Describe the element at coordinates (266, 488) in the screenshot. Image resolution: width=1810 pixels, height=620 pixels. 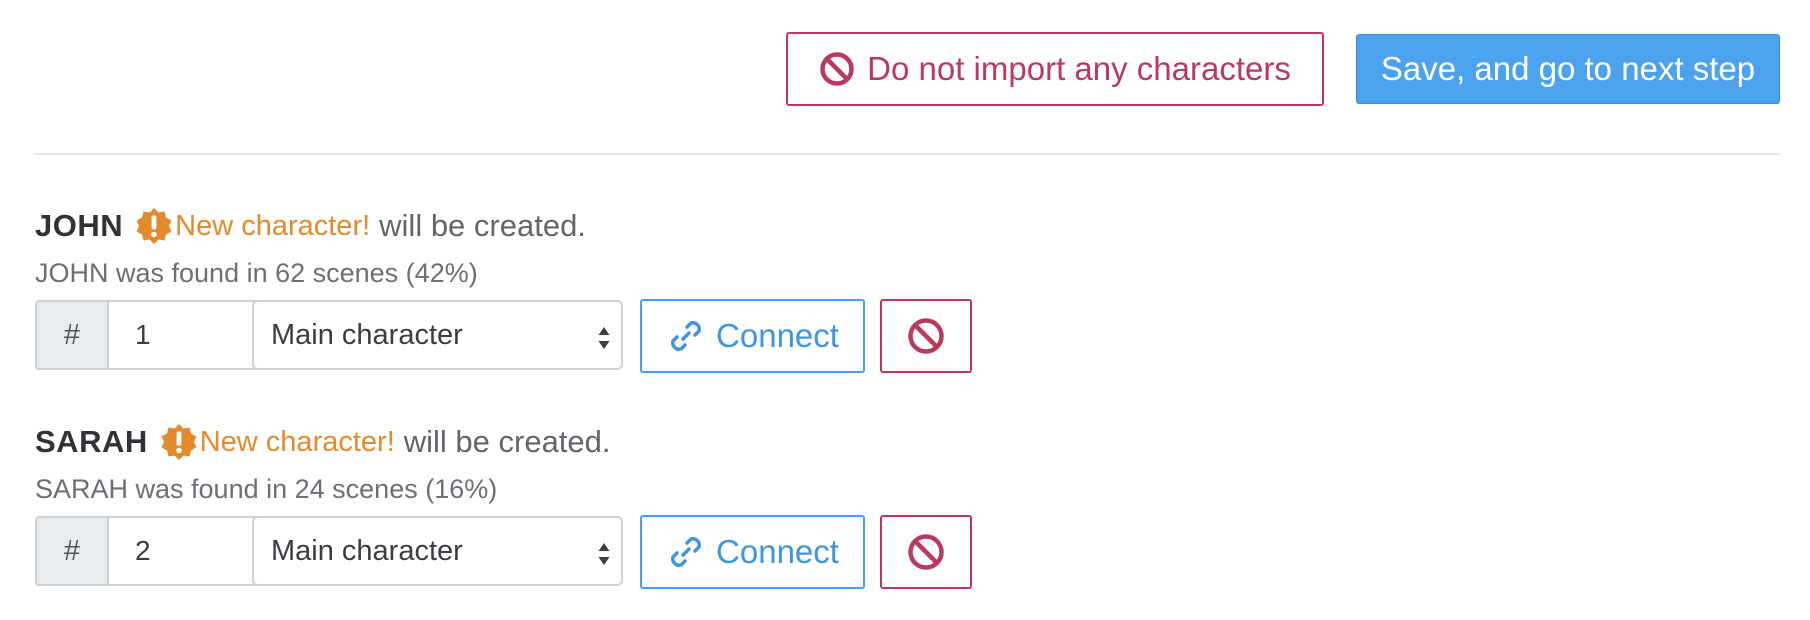
I see `scenes-found-text: SARAH was found in 24 scenes (16%)` at that location.